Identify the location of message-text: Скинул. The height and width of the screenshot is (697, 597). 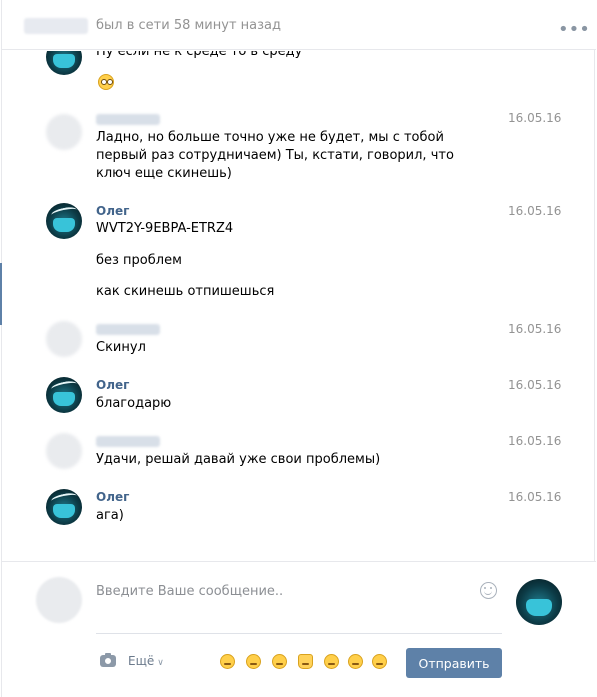
(121, 347).